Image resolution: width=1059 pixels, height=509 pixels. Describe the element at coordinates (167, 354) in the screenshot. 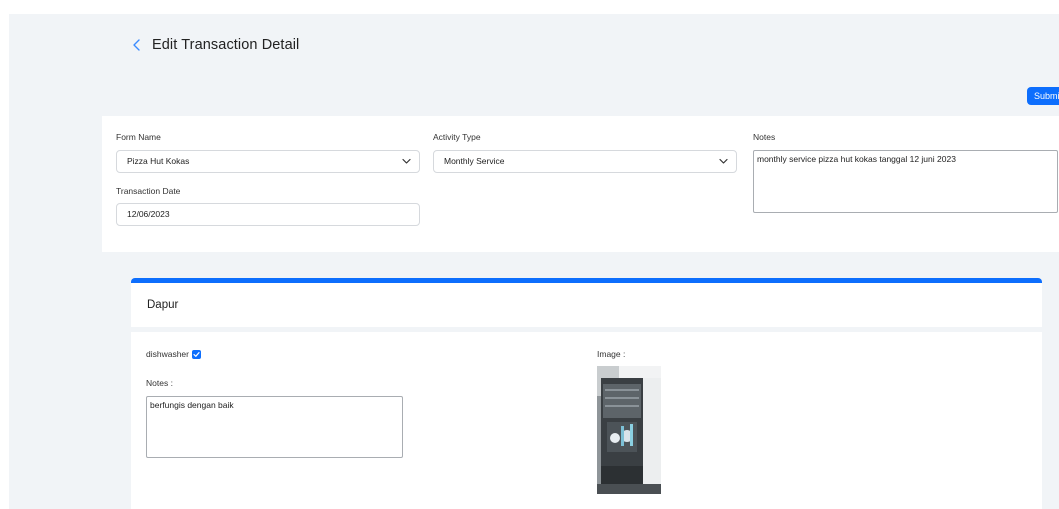

I see `item-name: dishwasher` at that location.